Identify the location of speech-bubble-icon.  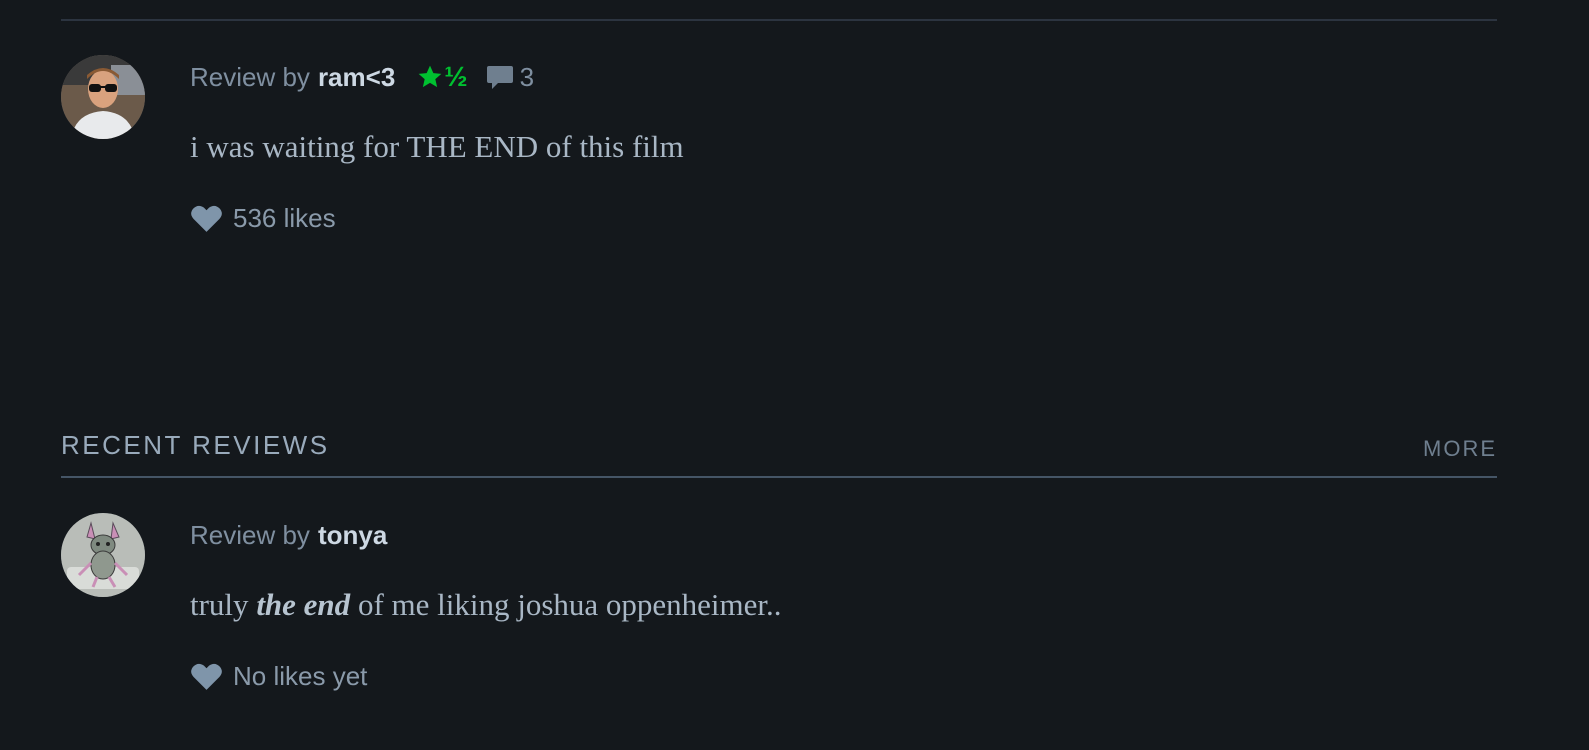
(499, 77).